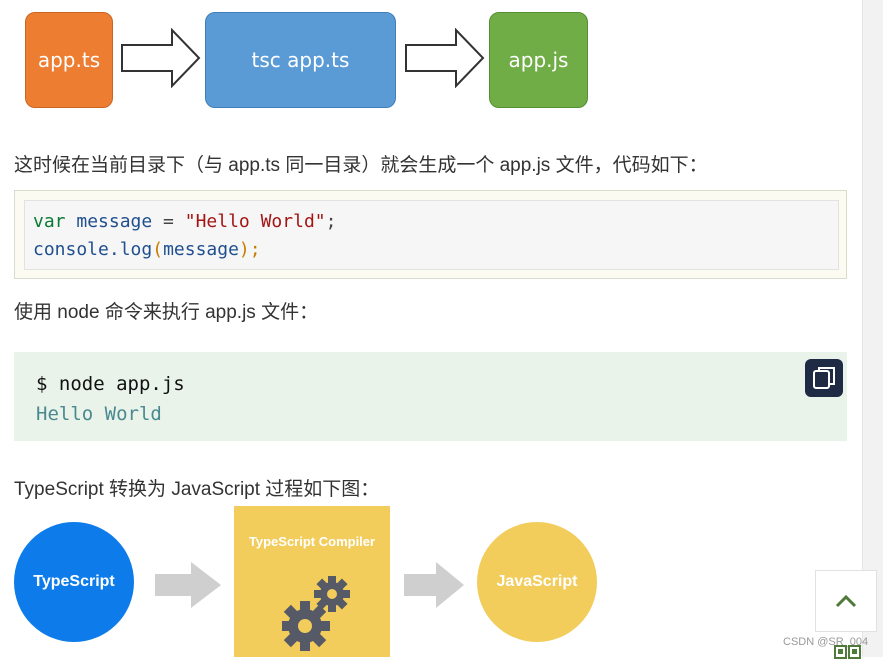 The image size is (883, 659). Describe the element at coordinates (300, 60) in the screenshot. I see `flow-box-tsc: tsc app.ts` at that location.